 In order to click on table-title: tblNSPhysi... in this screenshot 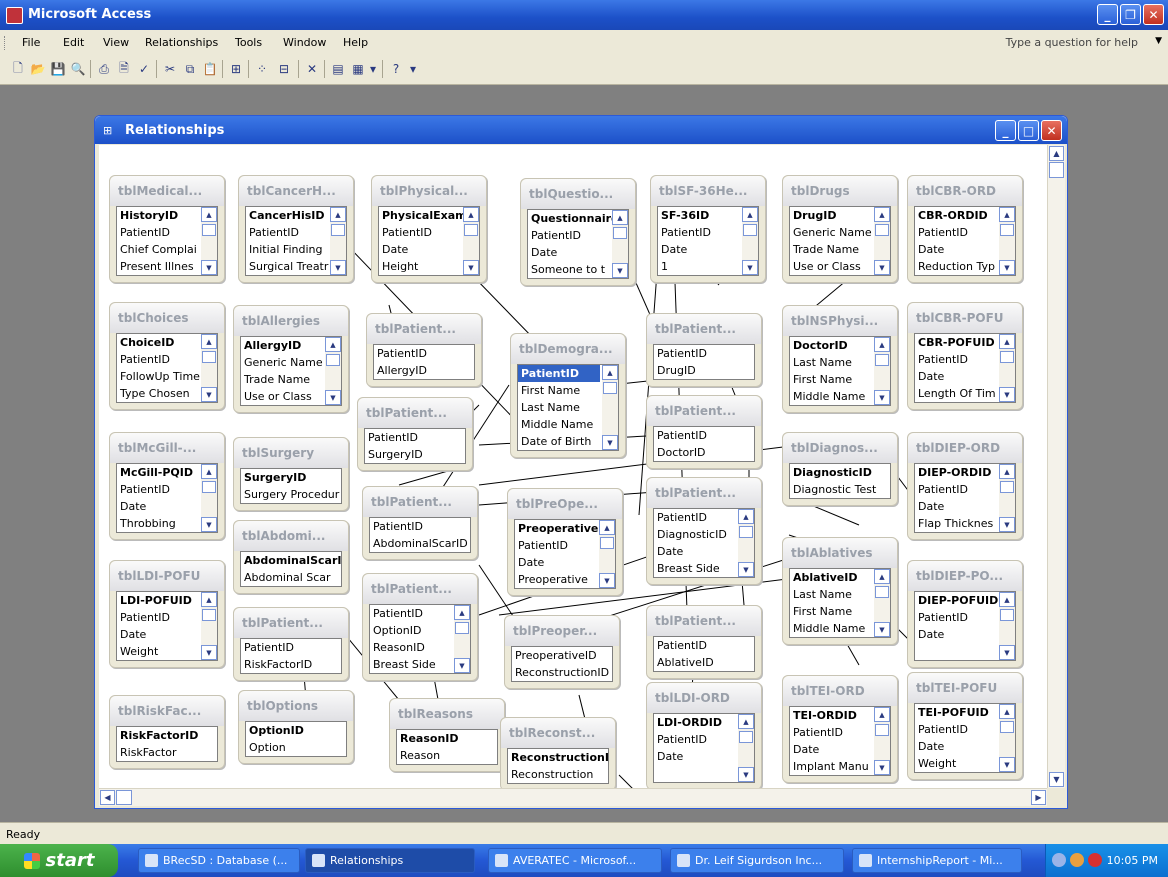, I will do `click(840, 321)`.